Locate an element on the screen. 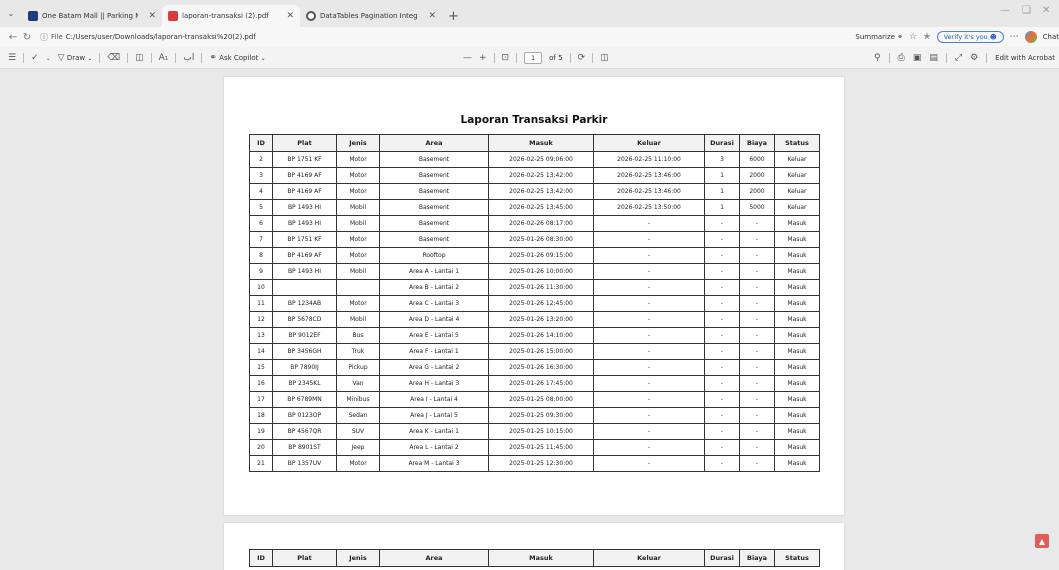 Image resolution: width=1059 pixels, height=570 pixels. page-view-icon: ◫ is located at coordinates (139, 58).